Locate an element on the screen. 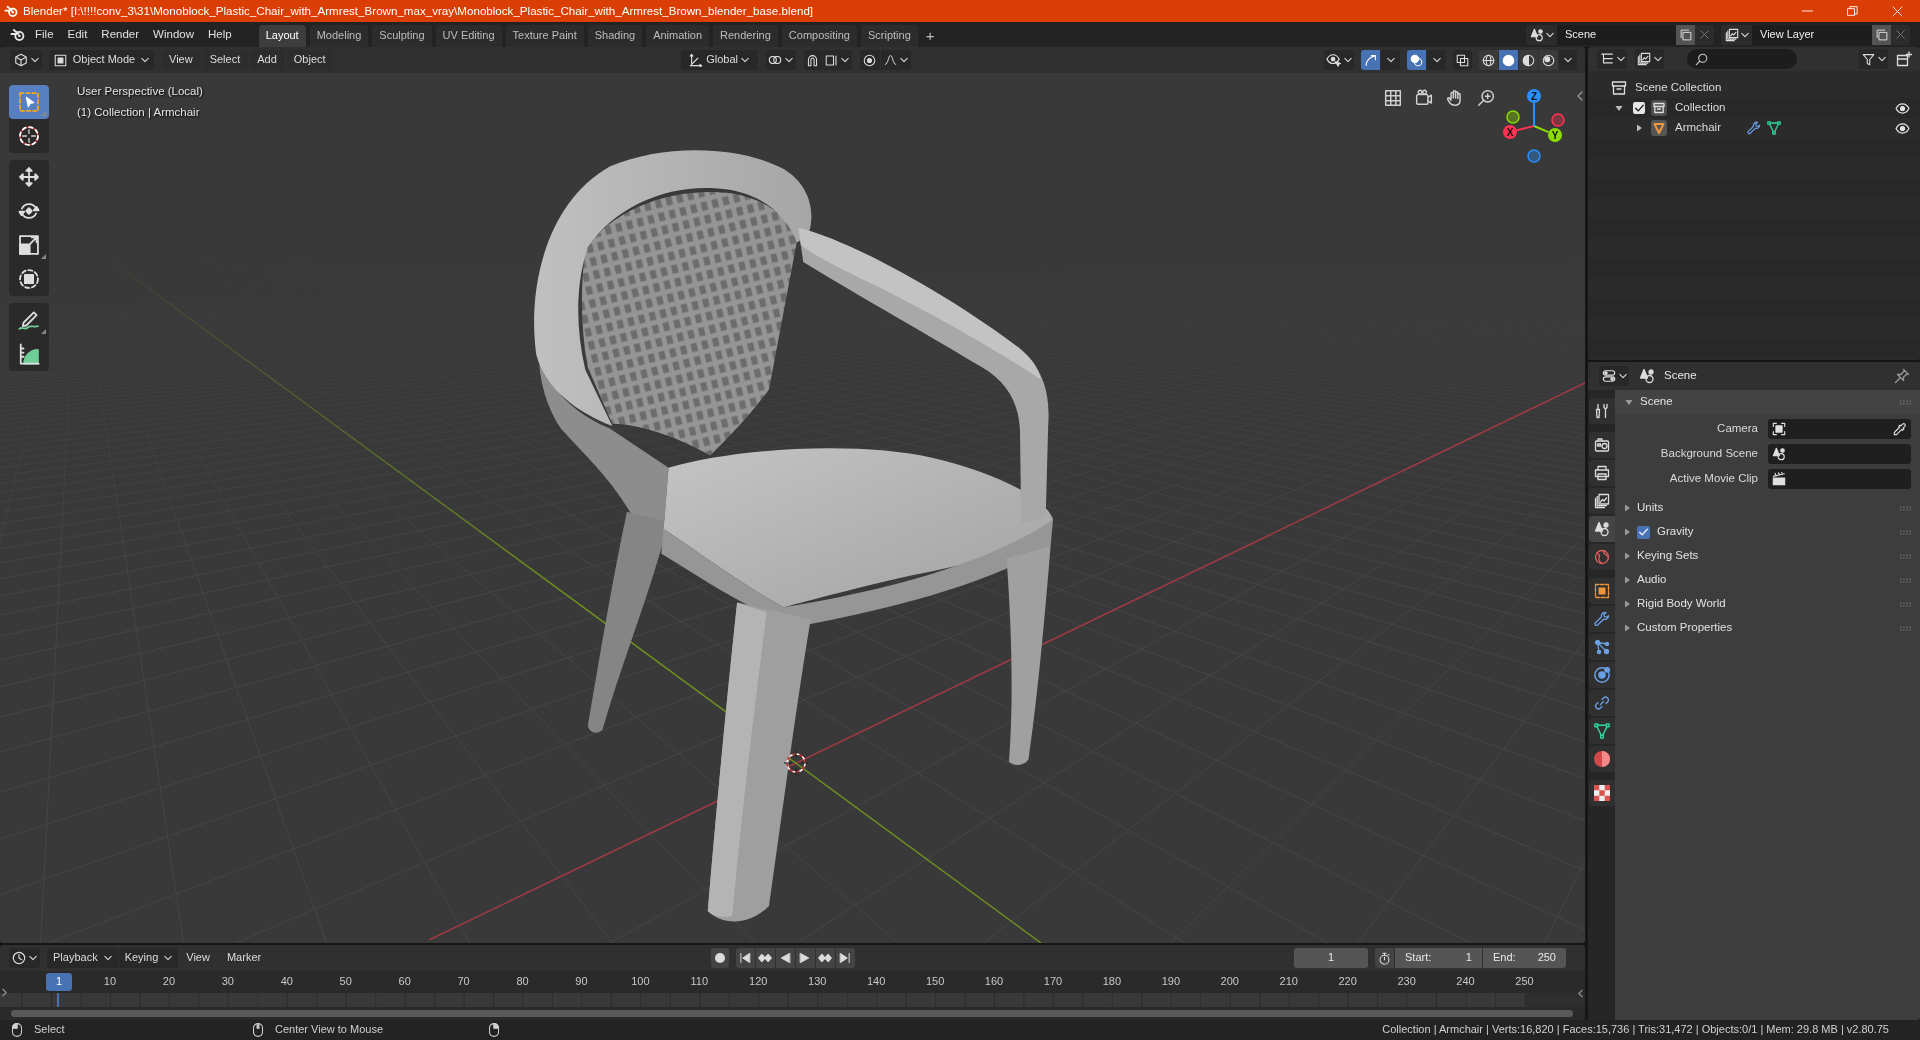  menu-dropdown: Keying is located at coordinates (148, 958).